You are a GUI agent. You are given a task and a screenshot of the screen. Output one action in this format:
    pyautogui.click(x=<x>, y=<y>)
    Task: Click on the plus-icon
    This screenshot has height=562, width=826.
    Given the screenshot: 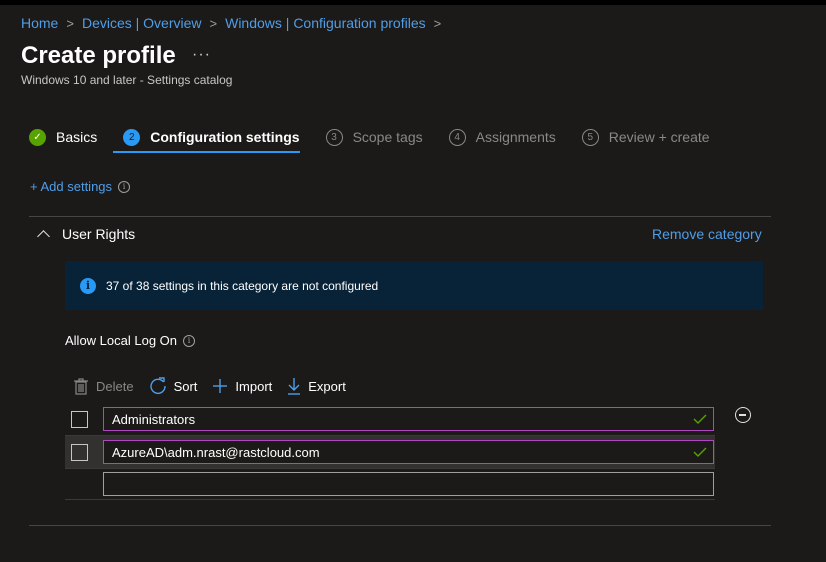 What is the action you would take?
    pyautogui.click(x=220, y=386)
    